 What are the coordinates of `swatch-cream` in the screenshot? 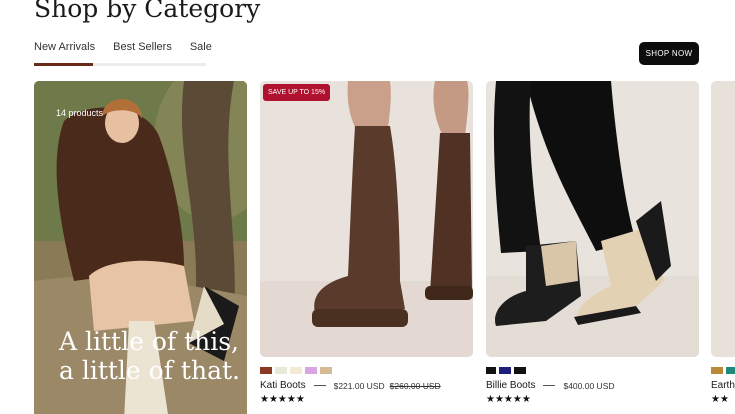 It's located at (296, 370).